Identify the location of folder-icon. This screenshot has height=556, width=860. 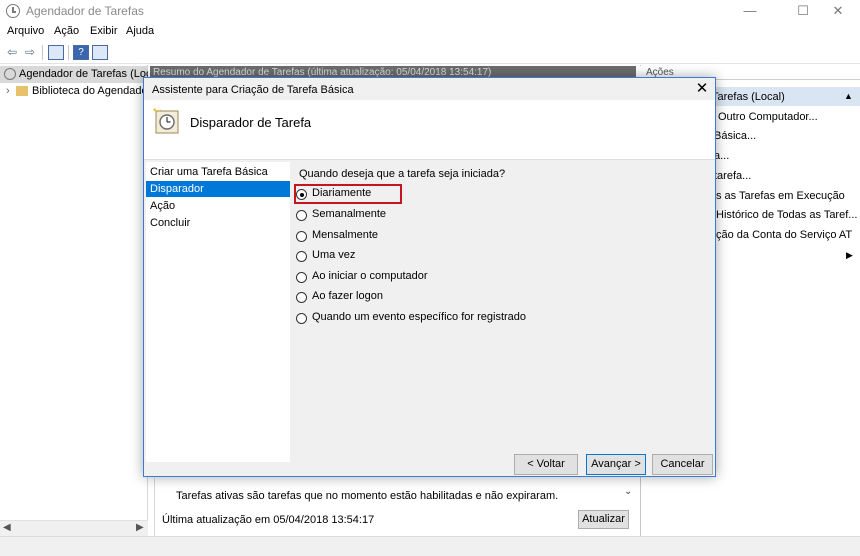
(22, 91).